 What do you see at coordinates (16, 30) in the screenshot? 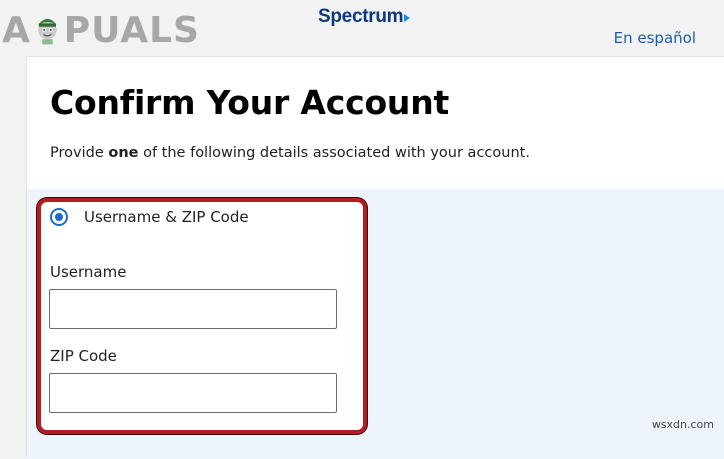
I see `watermark-letter-a: A` at bounding box center [16, 30].